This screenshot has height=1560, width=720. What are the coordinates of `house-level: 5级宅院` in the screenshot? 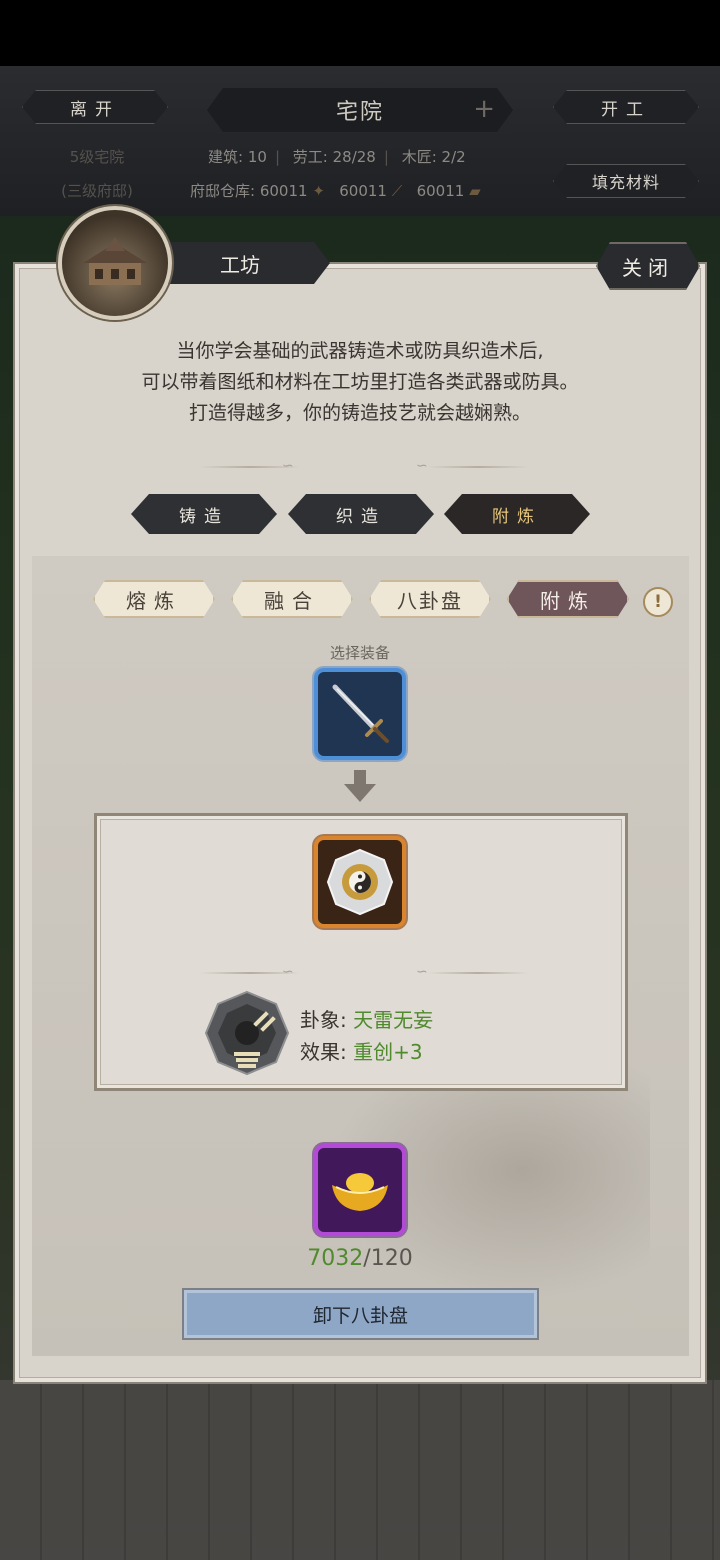 It's located at (97, 157).